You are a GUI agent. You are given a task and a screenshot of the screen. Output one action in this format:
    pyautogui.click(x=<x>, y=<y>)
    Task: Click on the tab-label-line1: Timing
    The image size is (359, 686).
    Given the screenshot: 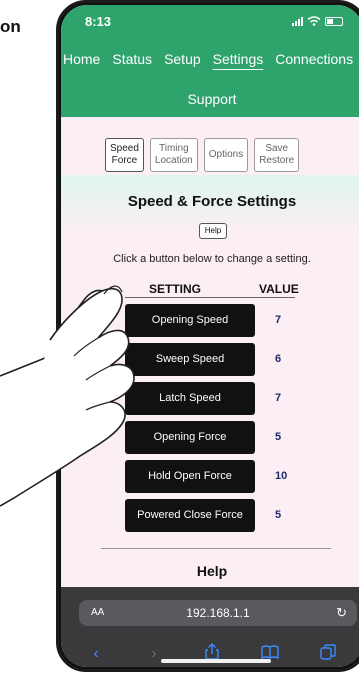 What is the action you would take?
    pyautogui.click(x=174, y=148)
    